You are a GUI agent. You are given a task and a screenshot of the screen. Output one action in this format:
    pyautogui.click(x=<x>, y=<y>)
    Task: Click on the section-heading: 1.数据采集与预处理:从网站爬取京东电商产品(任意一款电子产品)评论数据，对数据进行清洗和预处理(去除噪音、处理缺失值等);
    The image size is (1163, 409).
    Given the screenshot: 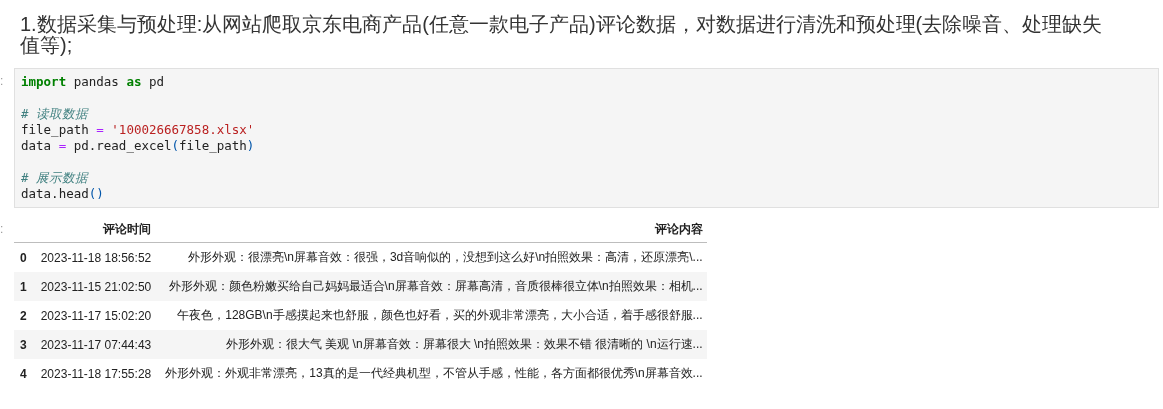 What is the action you would take?
    pyautogui.click(x=562, y=35)
    